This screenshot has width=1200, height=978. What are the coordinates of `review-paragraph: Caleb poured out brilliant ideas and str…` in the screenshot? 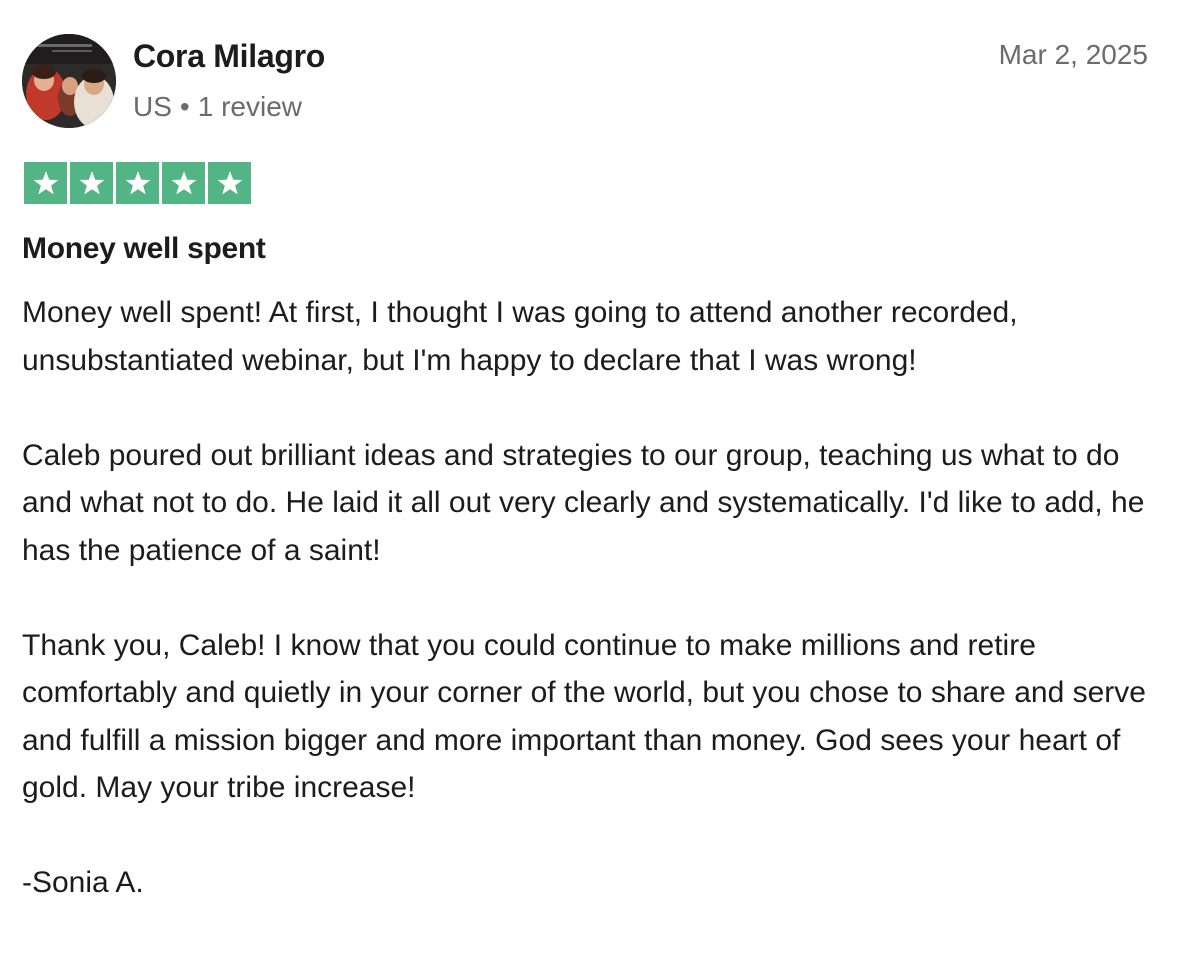 It's located at (583, 502).